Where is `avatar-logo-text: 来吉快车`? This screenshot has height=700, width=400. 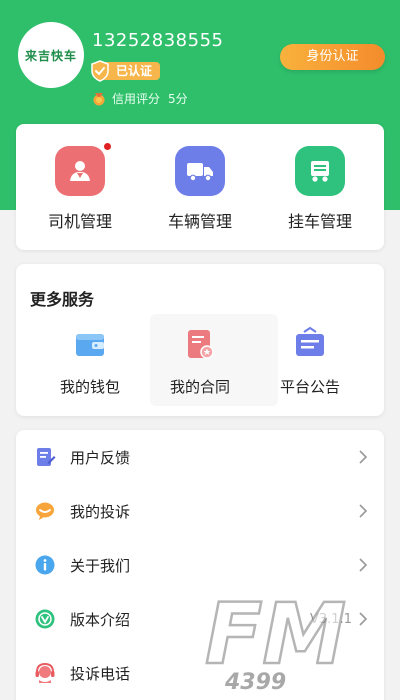
avatar-logo-text: 来吉快车 is located at coordinates (50, 55).